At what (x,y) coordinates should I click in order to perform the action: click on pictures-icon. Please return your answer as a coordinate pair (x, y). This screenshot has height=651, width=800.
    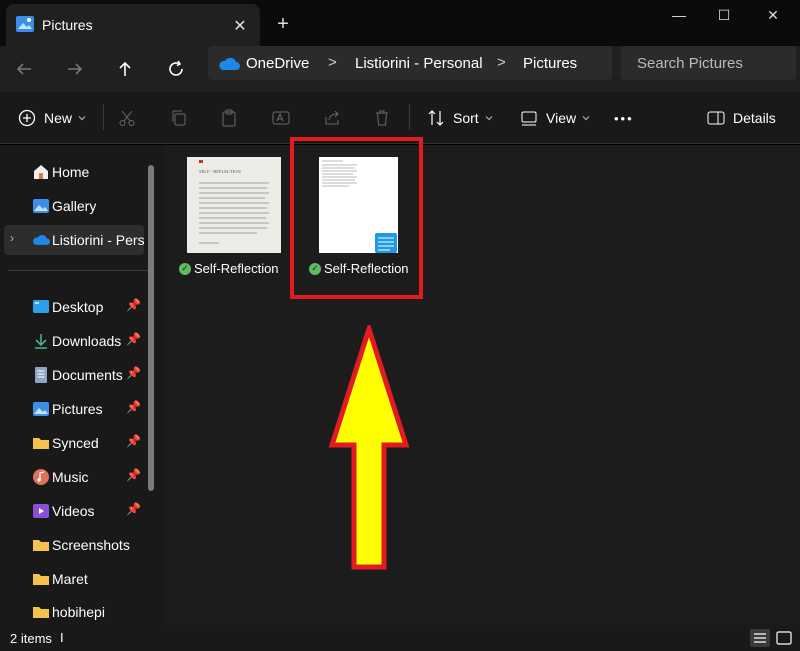
    Looking at the image, I should click on (41, 409).